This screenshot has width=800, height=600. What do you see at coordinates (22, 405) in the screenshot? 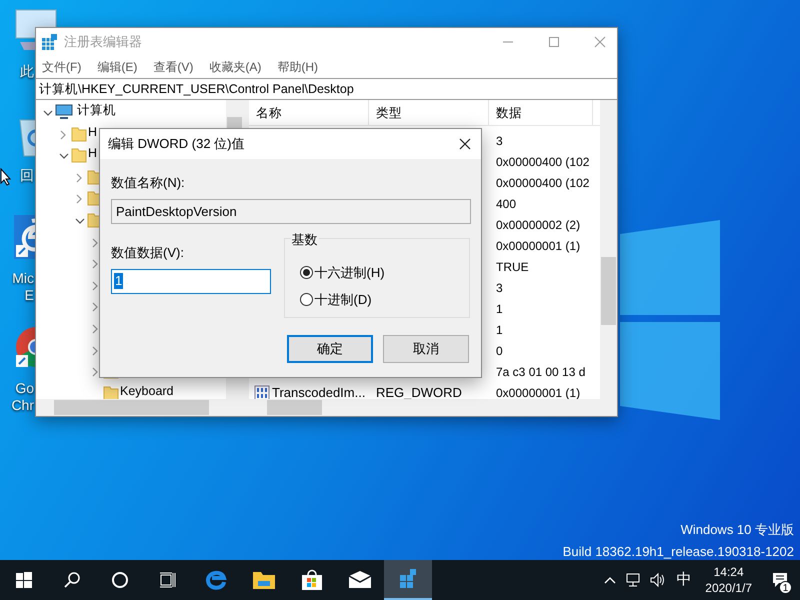
I see `icon-label: Chr` at bounding box center [22, 405].